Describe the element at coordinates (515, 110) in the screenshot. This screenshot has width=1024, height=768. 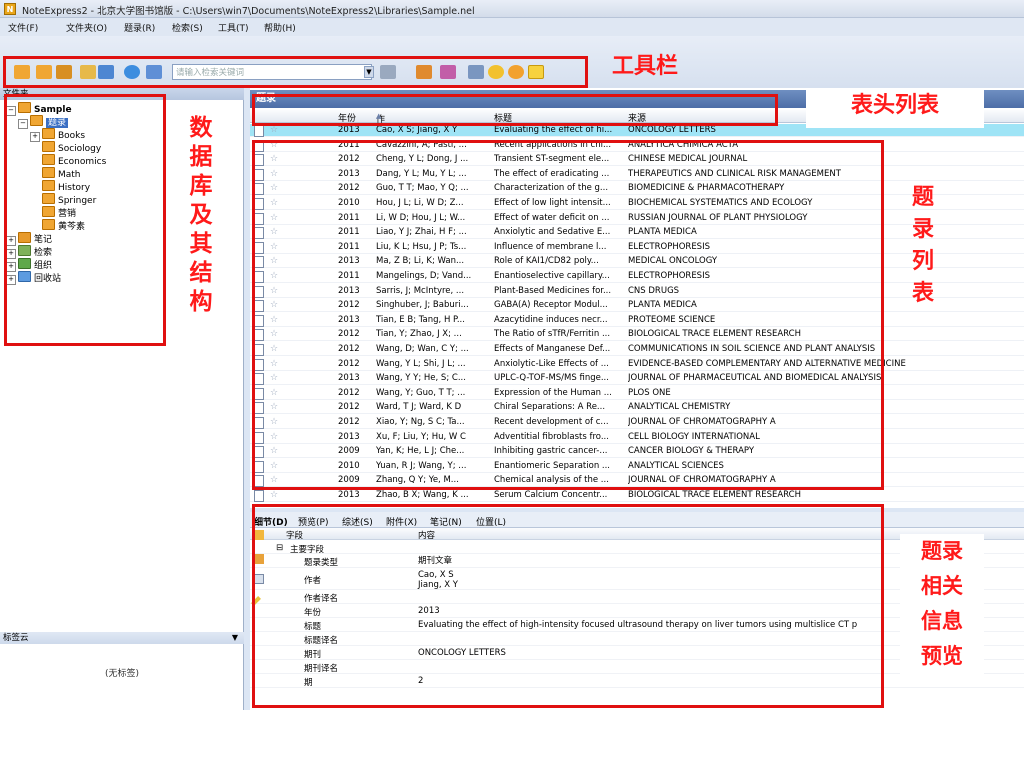
I see `annotation-header-box` at that location.